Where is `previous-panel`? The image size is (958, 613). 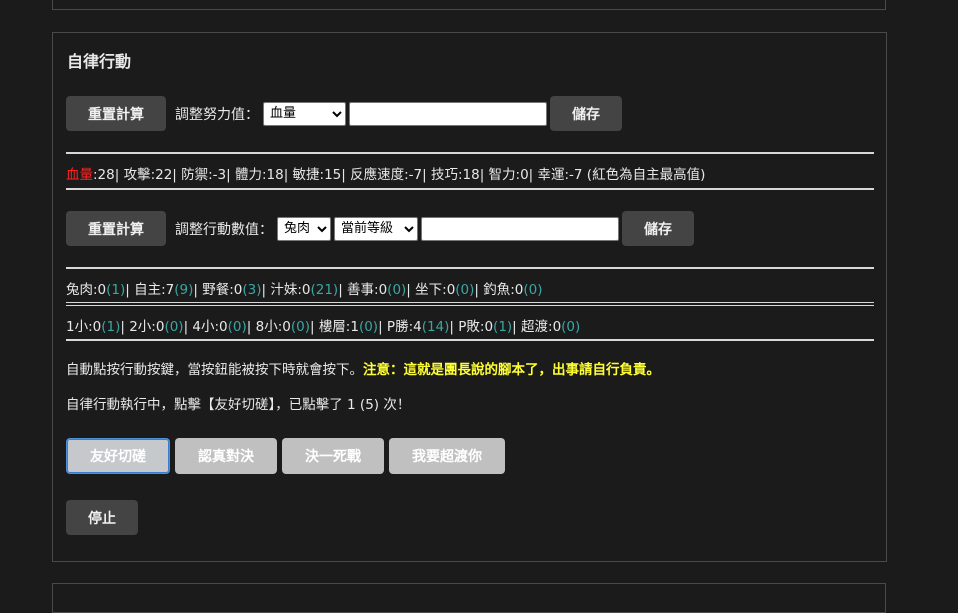
previous-panel is located at coordinates (469, 5).